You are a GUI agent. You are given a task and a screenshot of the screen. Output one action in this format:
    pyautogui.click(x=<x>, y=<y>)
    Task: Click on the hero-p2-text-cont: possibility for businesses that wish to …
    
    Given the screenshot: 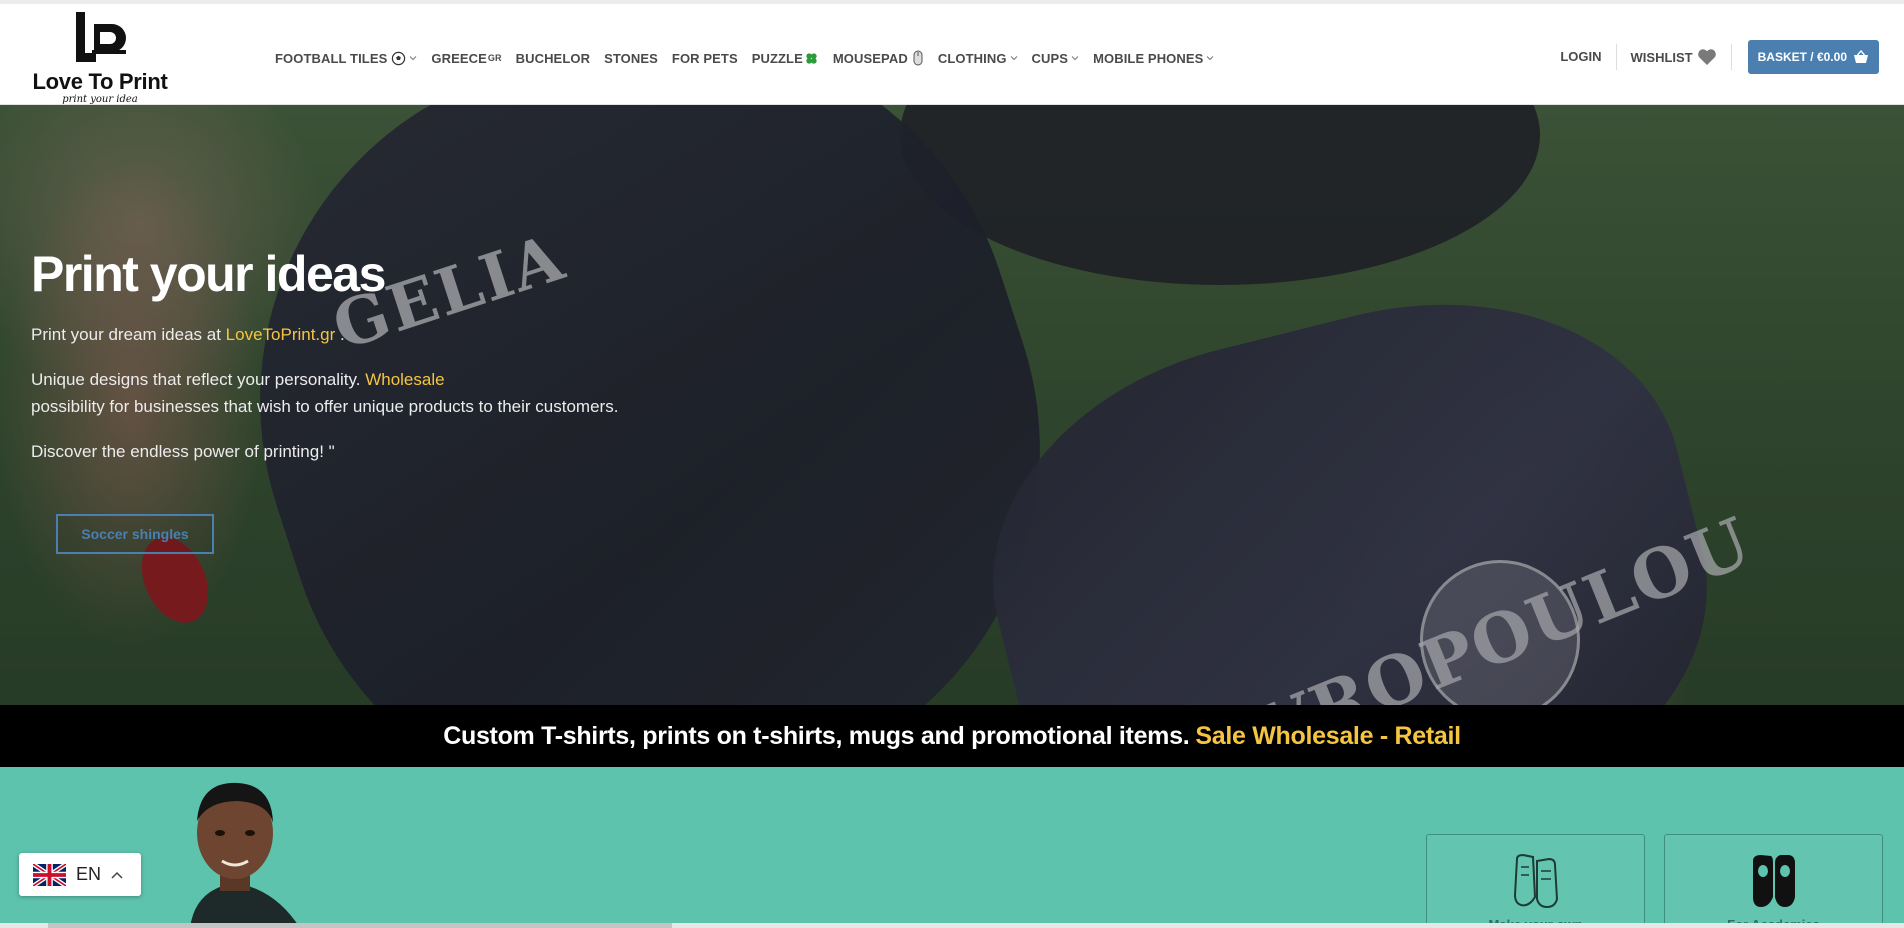 What is the action you would take?
    pyautogui.click(x=325, y=406)
    